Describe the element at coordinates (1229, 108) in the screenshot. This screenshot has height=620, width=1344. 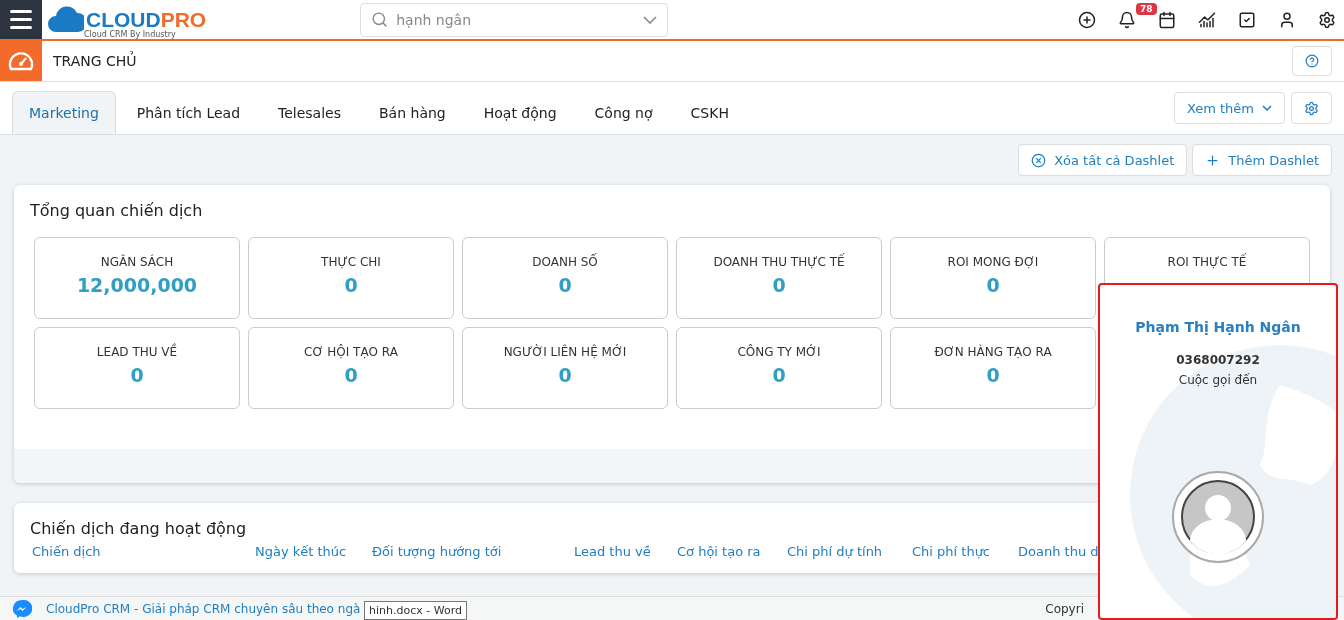
I see `more-dropdown-button: Xem thêm` at that location.